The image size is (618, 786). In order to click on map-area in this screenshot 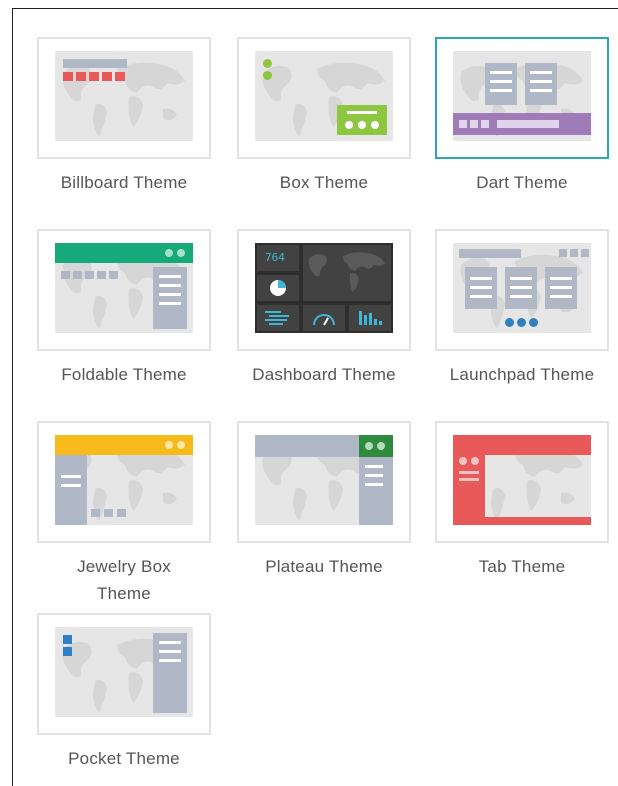, I will do `click(538, 486)`.